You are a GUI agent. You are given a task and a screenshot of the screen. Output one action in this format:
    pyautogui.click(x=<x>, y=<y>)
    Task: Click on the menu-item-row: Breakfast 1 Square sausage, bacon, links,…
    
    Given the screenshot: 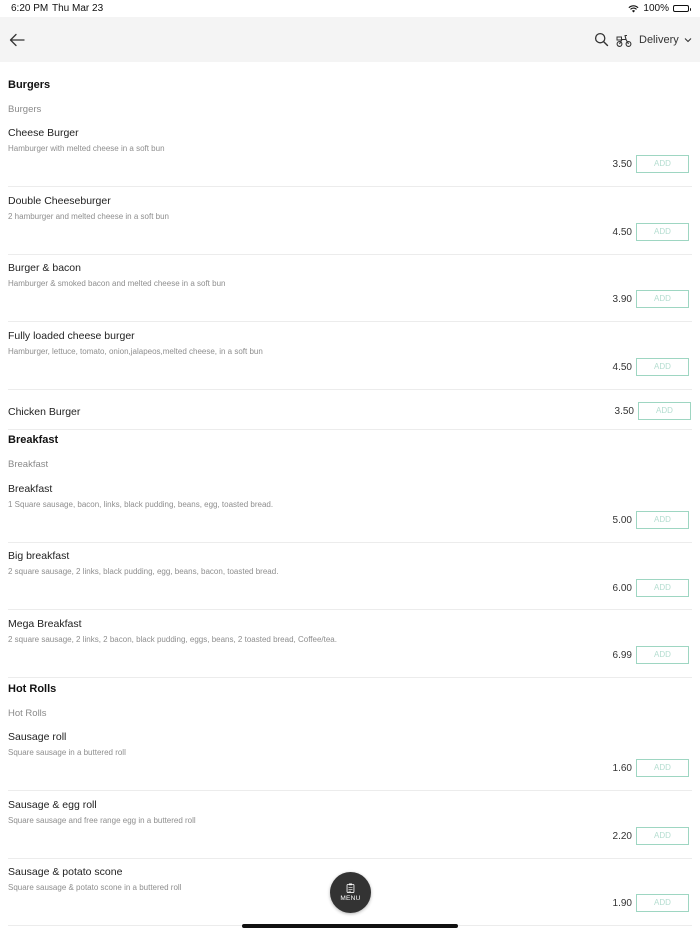 What is the action you would take?
    pyautogui.click(x=350, y=513)
    